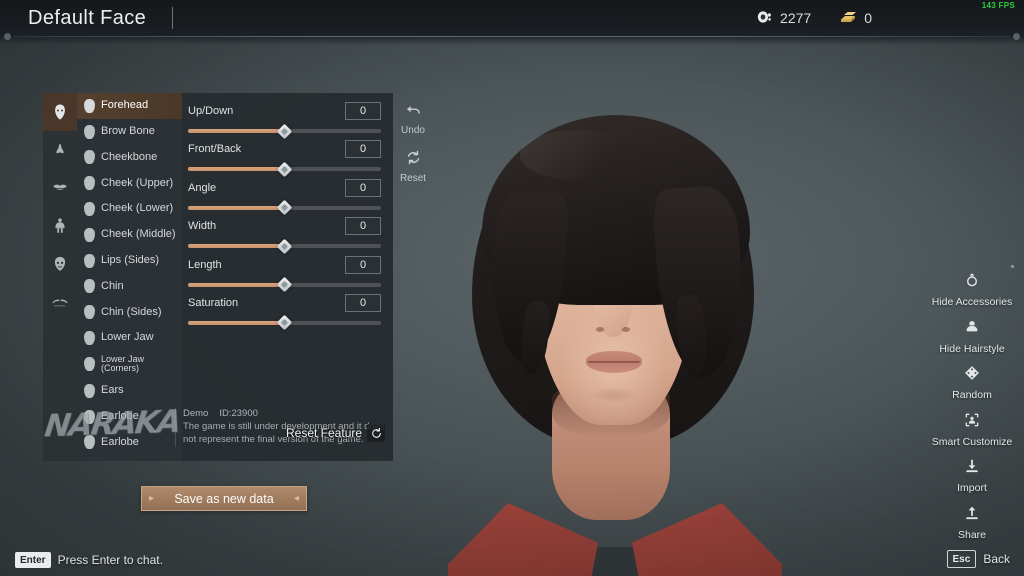  What do you see at coordinates (284, 302) in the screenshot?
I see `slider-header: Saturation 0` at bounding box center [284, 302].